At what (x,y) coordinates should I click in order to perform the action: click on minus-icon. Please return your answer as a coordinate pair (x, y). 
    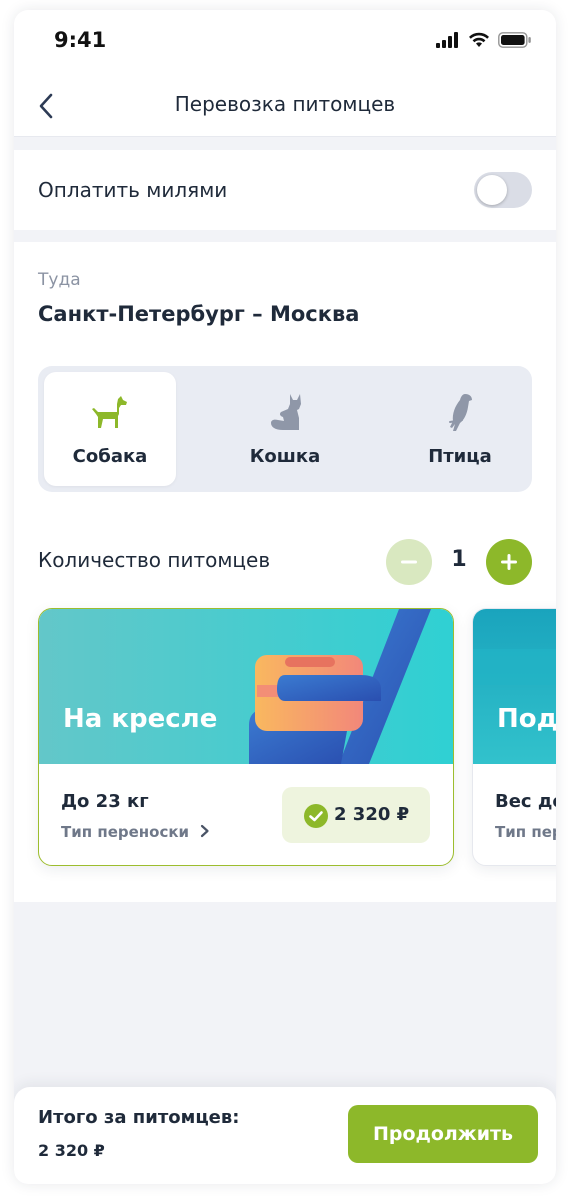
    Looking at the image, I should click on (409, 562).